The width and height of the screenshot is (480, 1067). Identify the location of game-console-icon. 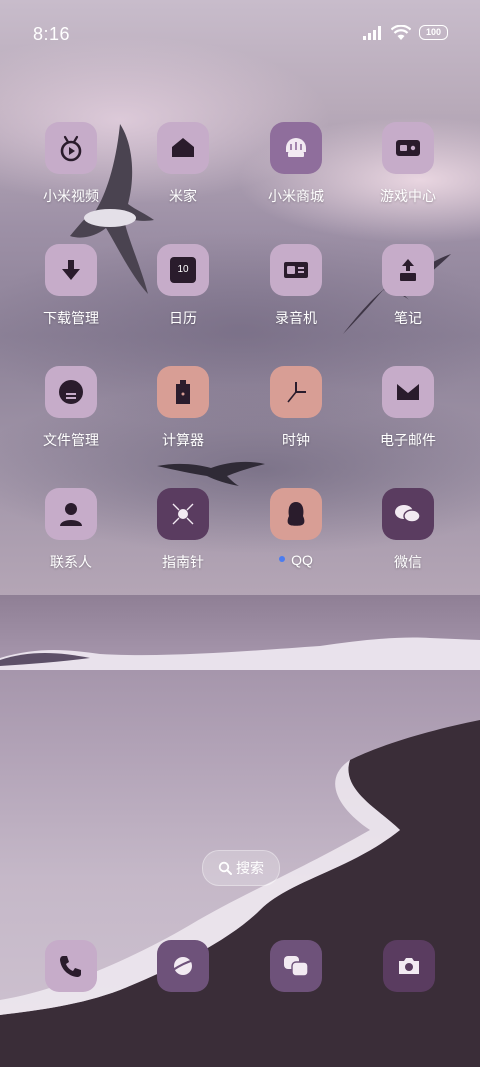
(408, 148).